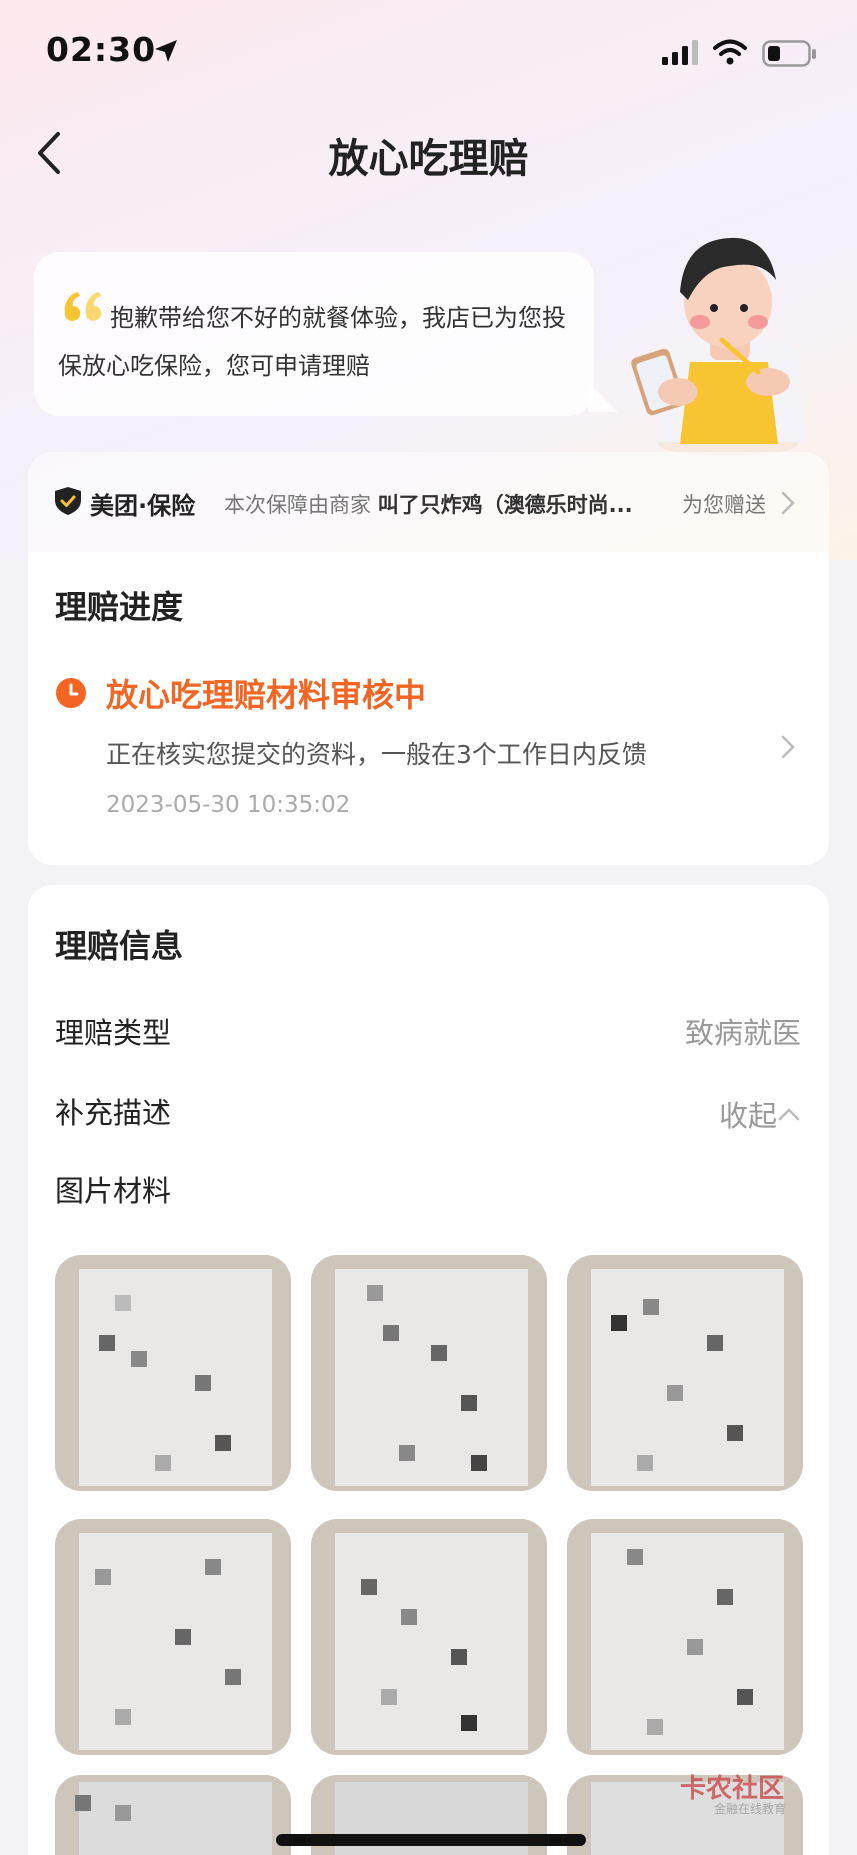 The width and height of the screenshot is (857, 1855). I want to click on shield-check-icon, so click(68, 501).